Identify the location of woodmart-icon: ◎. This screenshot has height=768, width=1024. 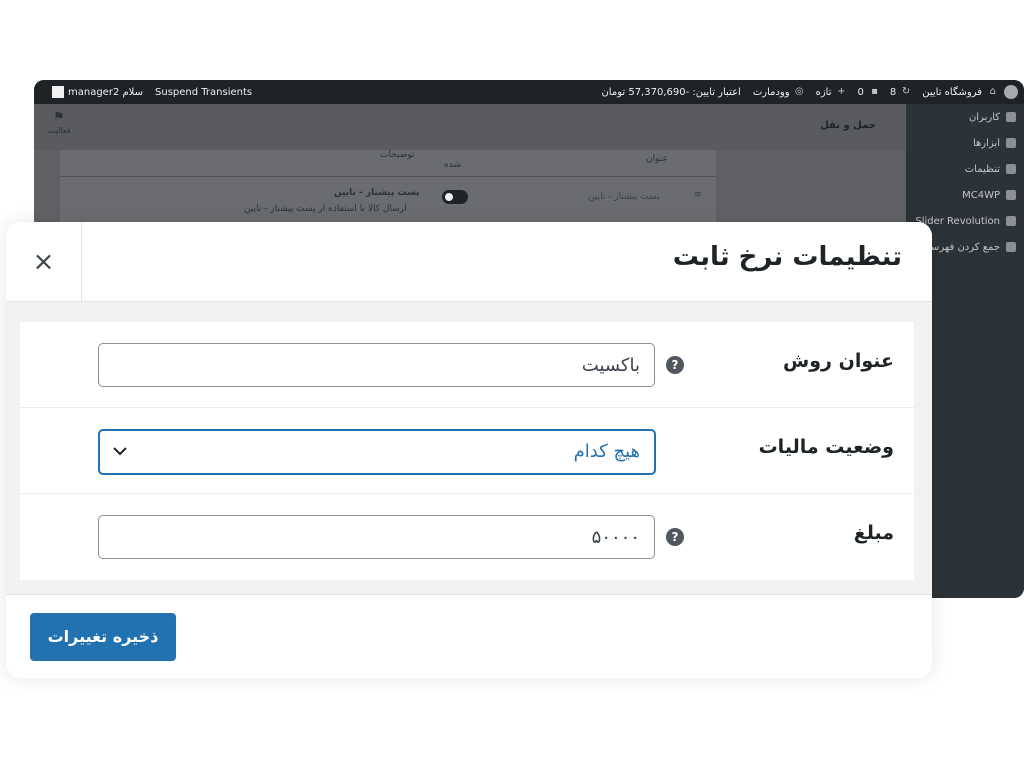
(799, 91).